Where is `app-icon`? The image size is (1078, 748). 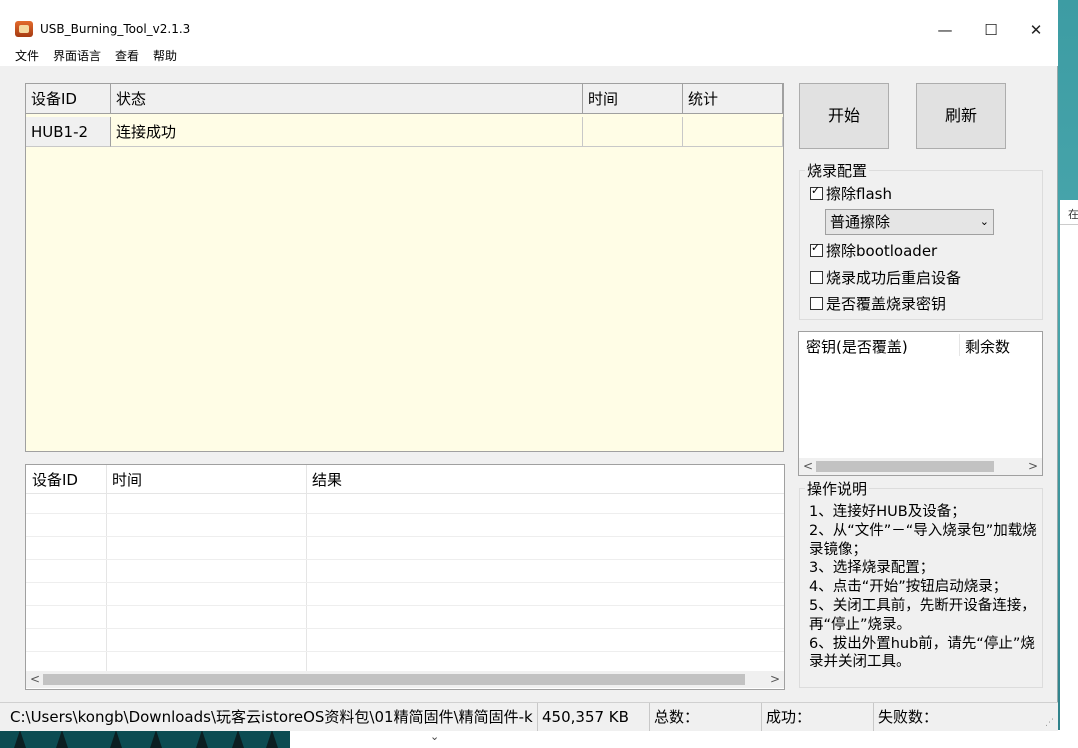
app-icon is located at coordinates (24, 29).